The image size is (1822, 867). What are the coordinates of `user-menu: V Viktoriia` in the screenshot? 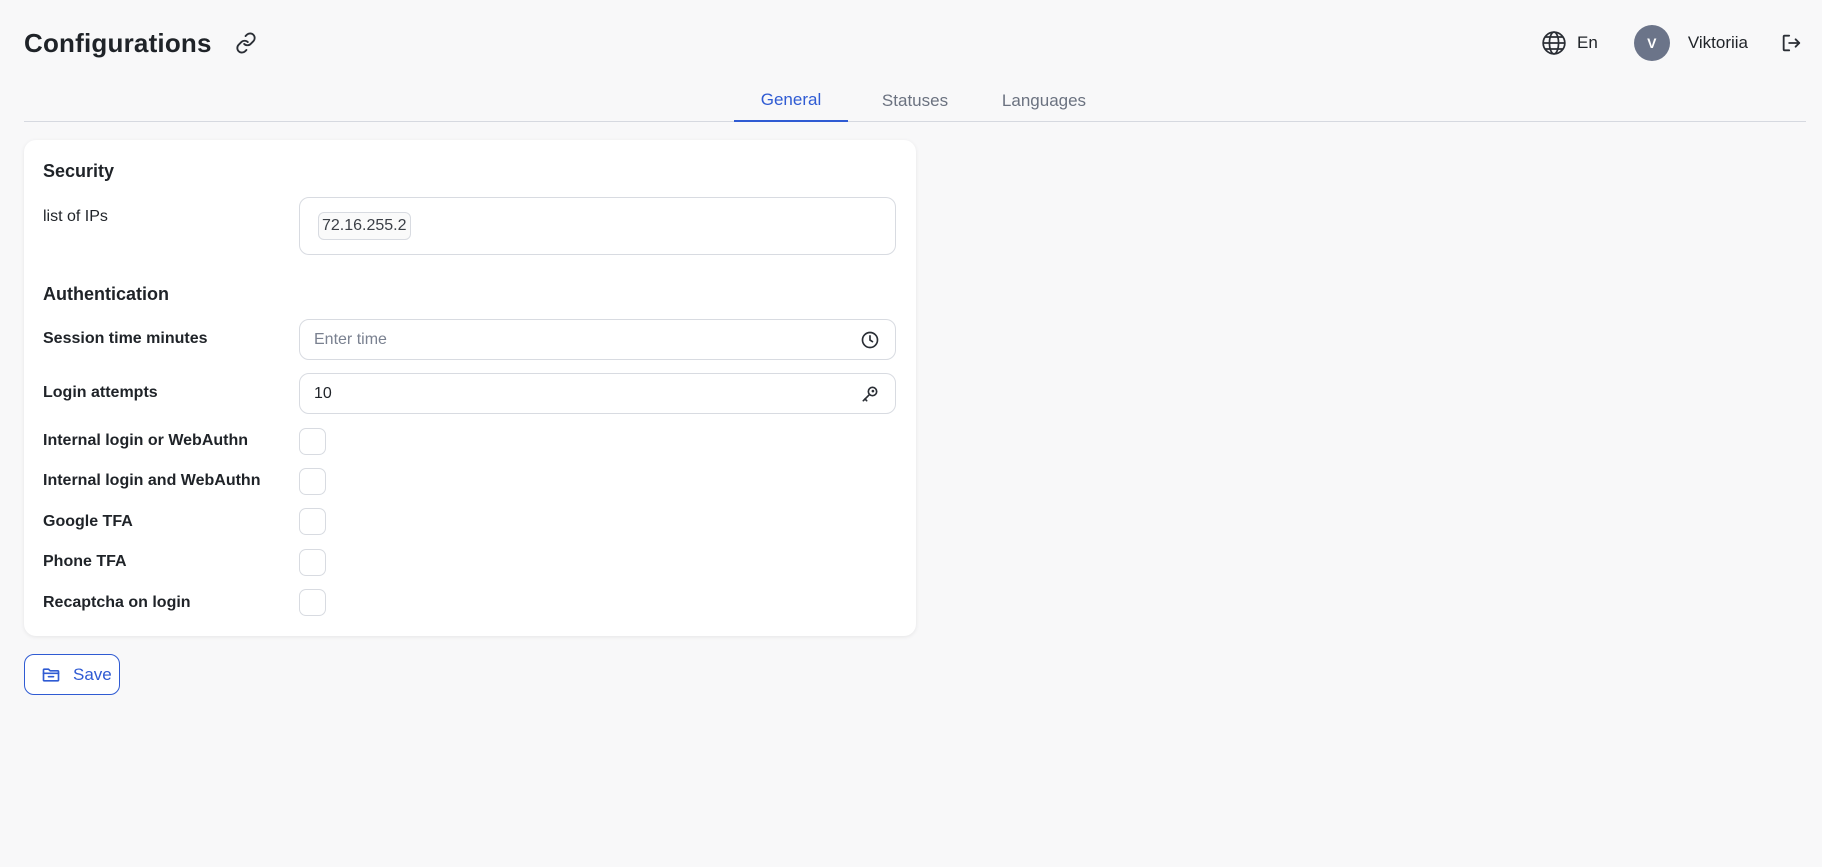 It's located at (1690, 43).